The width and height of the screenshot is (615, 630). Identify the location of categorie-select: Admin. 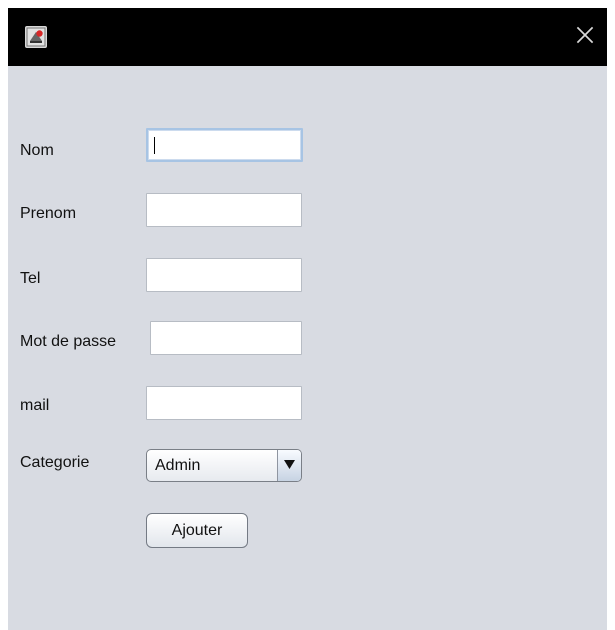
(224, 465).